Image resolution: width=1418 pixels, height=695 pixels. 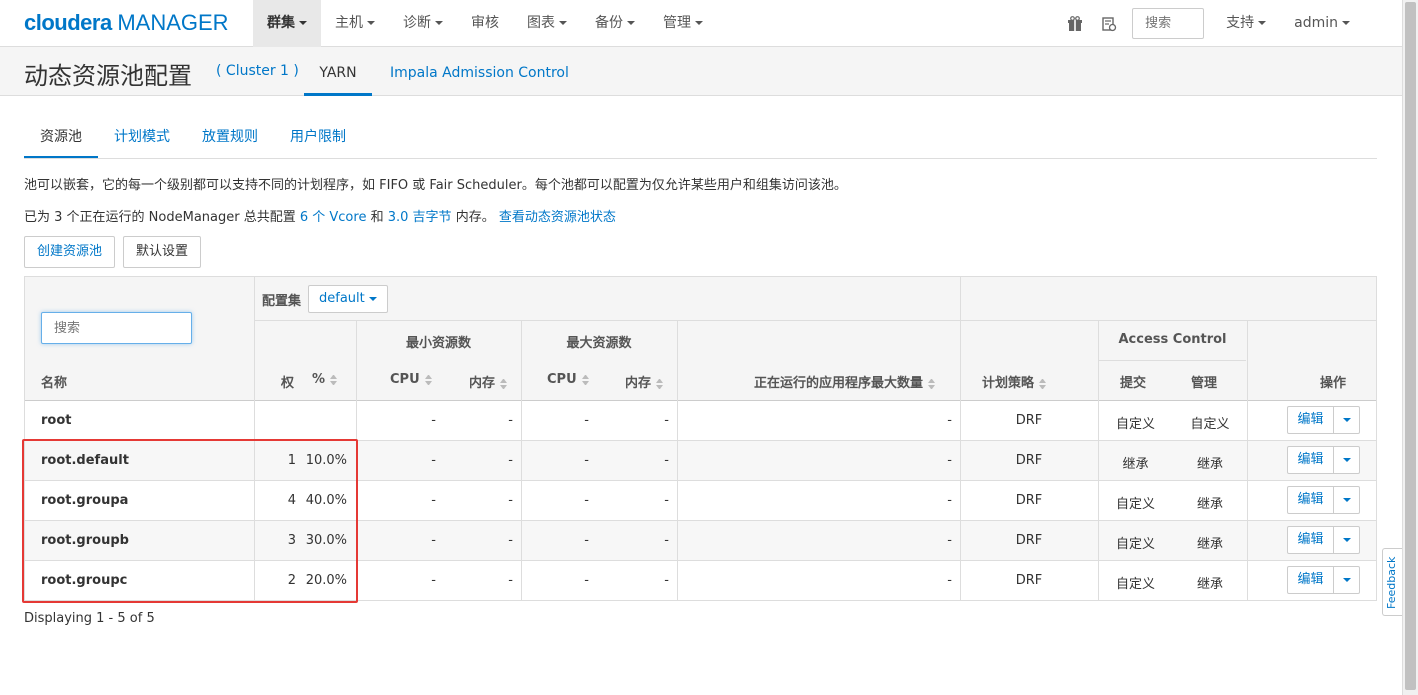 I want to click on max-resources-header: 最大资源数, so click(x=599, y=343).